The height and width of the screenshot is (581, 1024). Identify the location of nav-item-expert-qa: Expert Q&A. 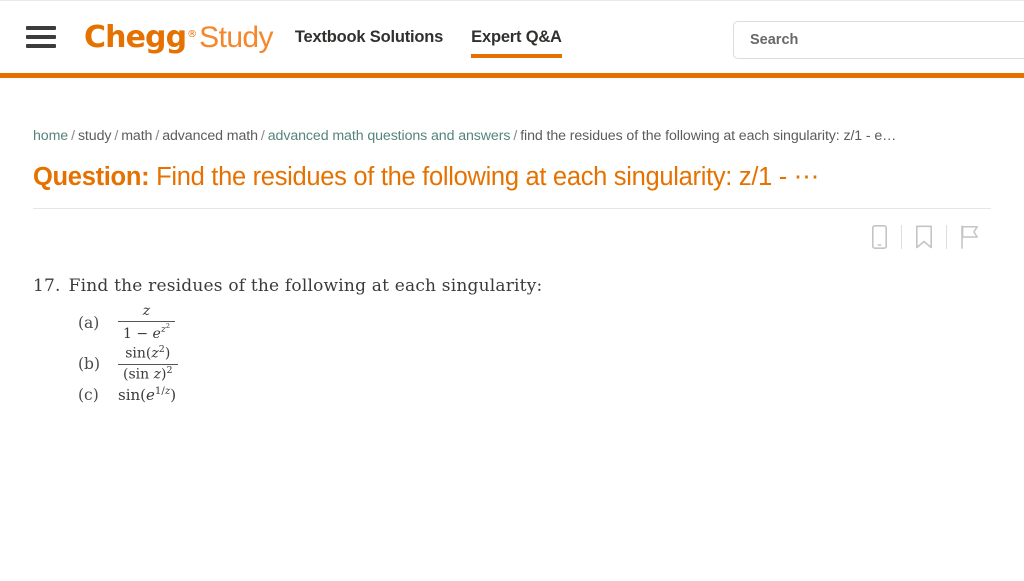
(516, 43).